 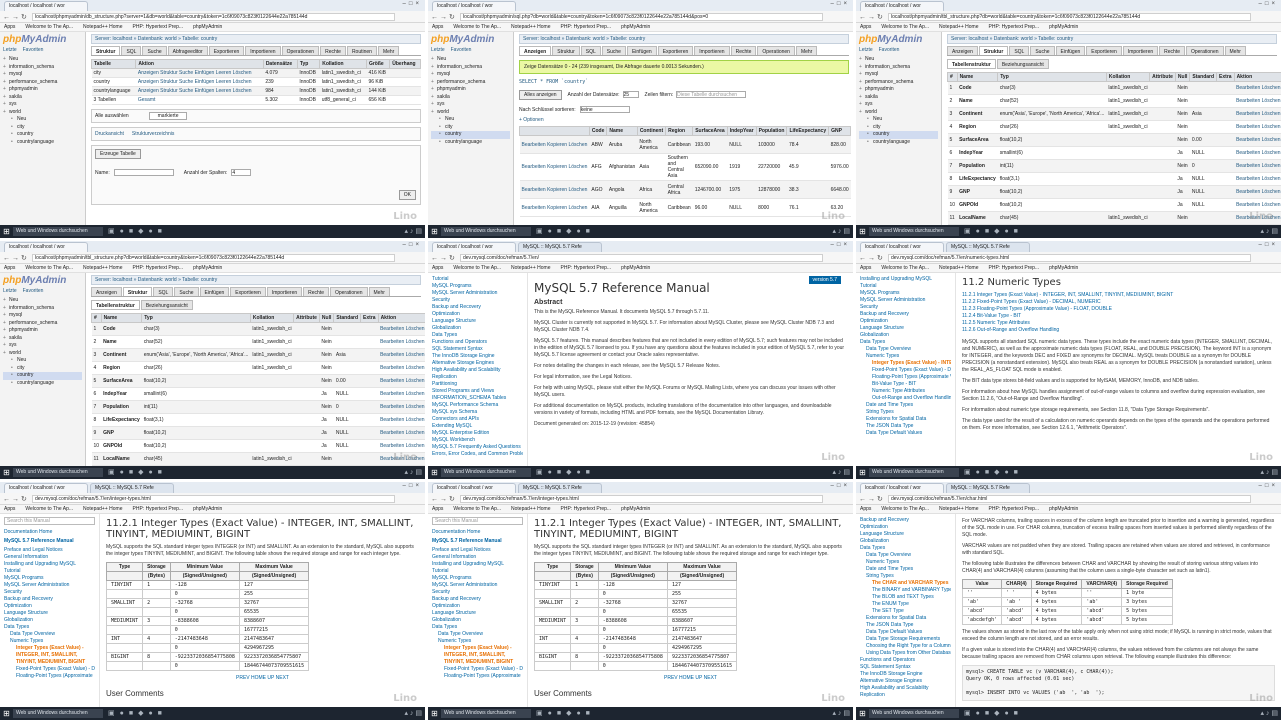 I want to click on check-all-link: Alle auswählen, so click(x=112, y=116).